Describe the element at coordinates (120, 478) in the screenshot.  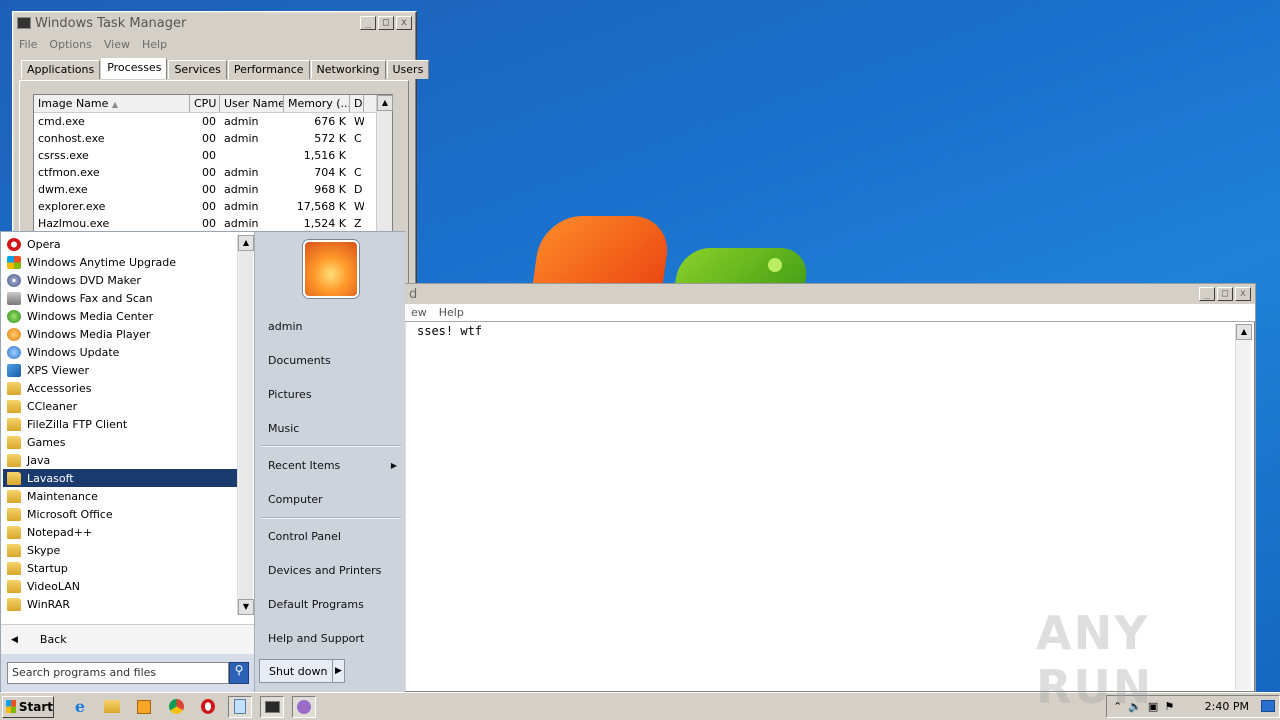
I see `folder-lavasoft: Lavasoft` at that location.